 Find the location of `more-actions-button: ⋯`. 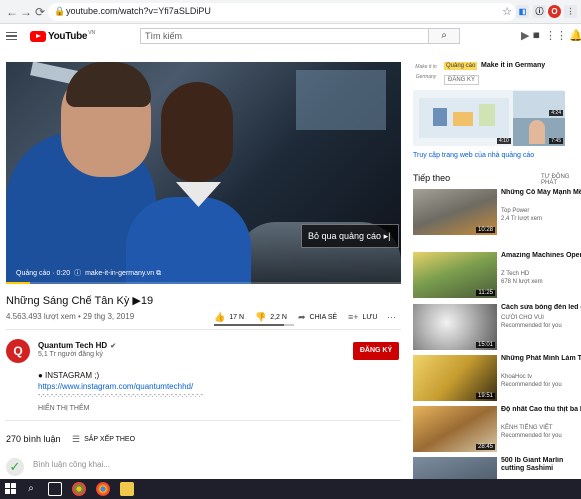

more-actions-button: ⋯ is located at coordinates (393, 317).